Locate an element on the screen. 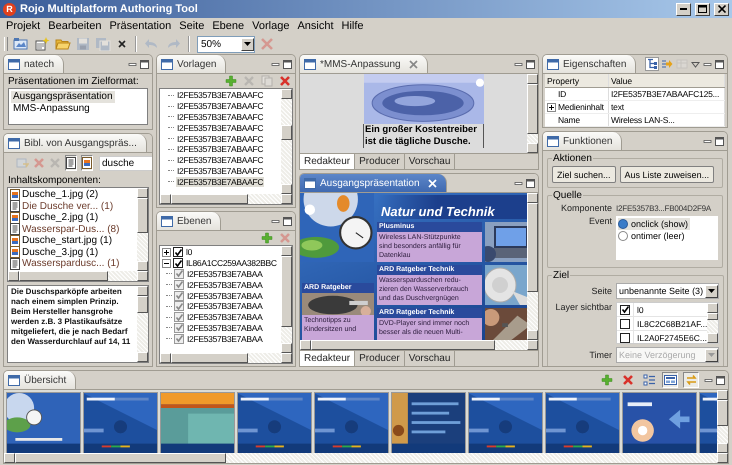 This screenshot has width=732, height=465. list-item: MMS-Anpassung is located at coordinates (51, 109).